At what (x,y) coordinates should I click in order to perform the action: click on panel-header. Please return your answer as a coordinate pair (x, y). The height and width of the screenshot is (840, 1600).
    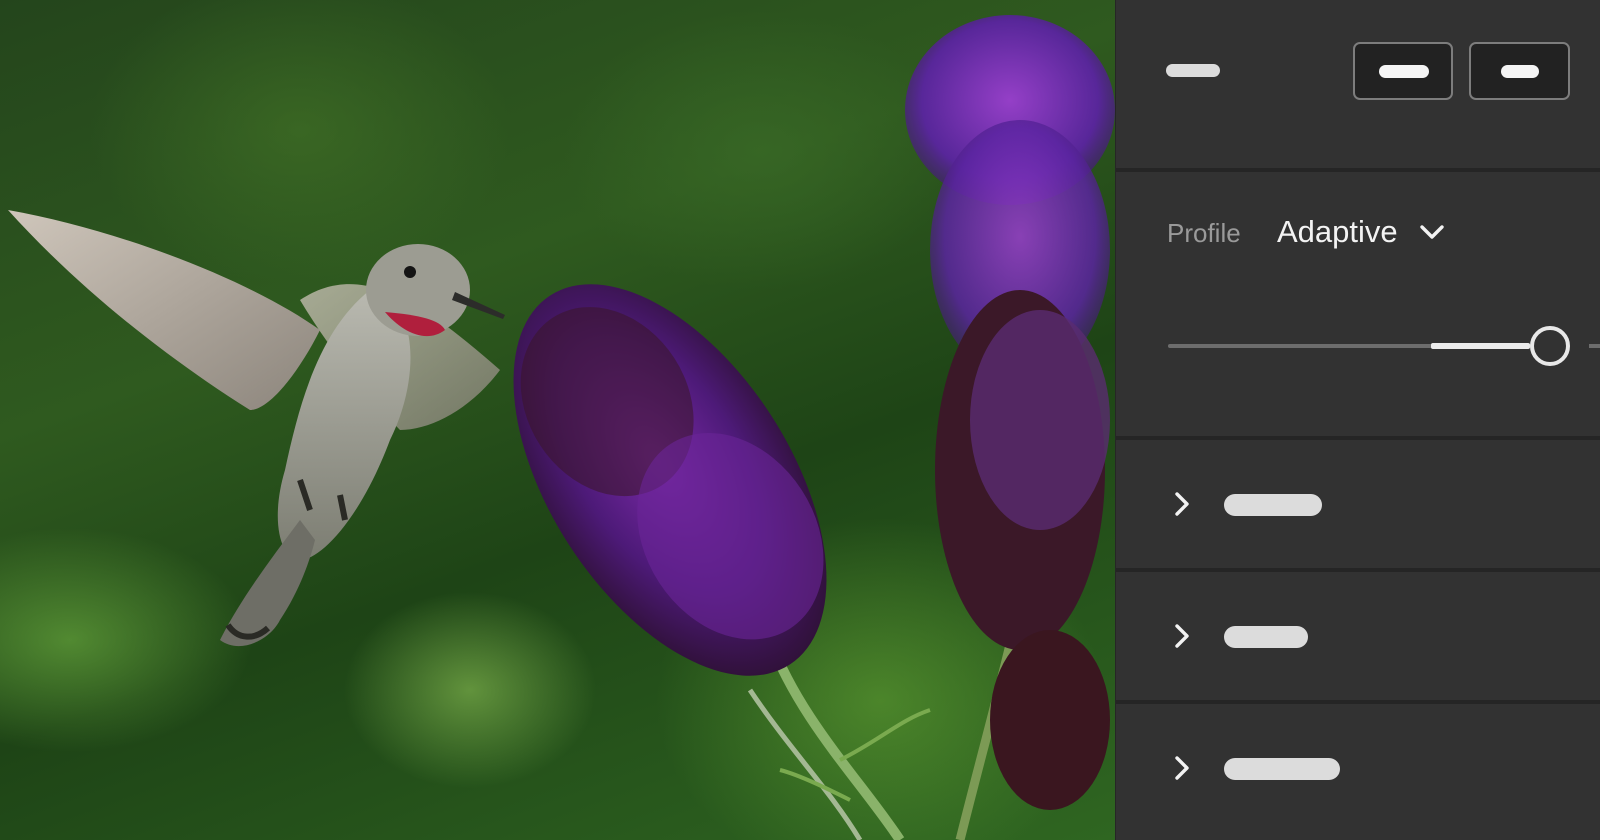
    Looking at the image, I should click on (1358, 84).